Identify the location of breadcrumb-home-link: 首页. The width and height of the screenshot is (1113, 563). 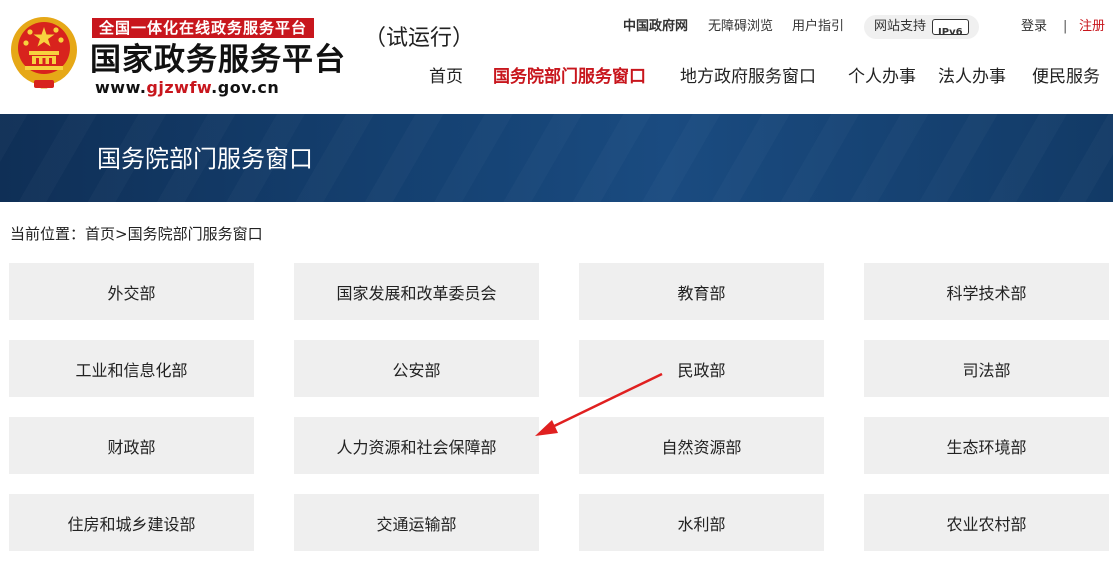
(100, 234).